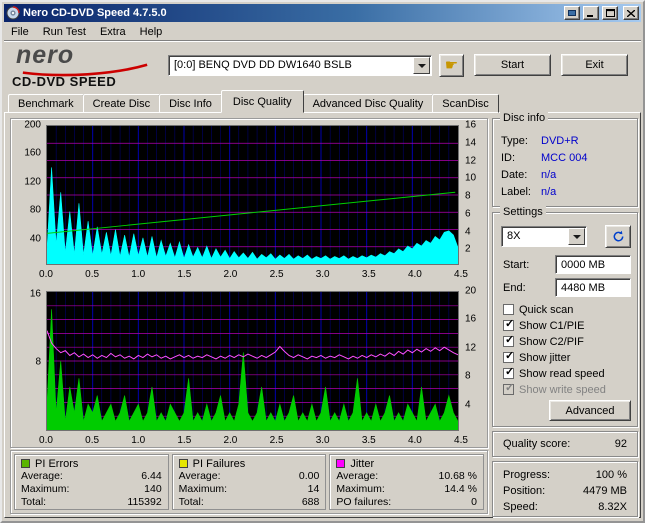  What do you see at coordinates (230, 274) in the screenshot?
I see `axis-tick: 2.0` at bounding box center [230, 274].